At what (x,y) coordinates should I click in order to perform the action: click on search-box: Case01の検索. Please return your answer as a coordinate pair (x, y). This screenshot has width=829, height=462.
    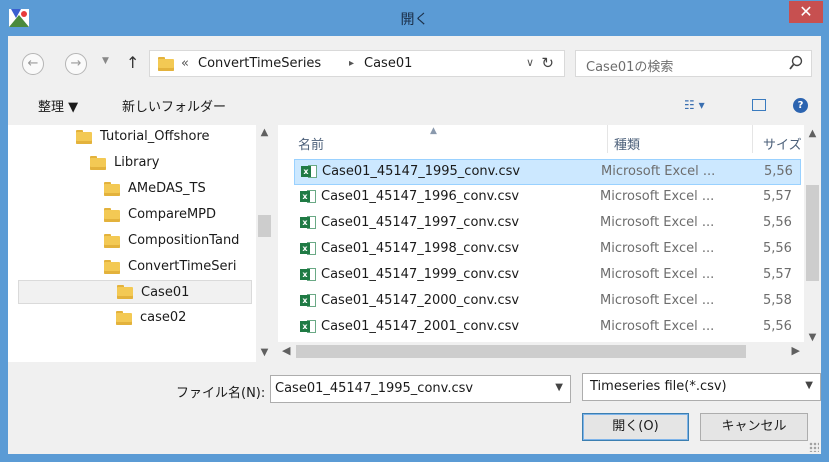
    Looking at the image, I should click on (693, 63).